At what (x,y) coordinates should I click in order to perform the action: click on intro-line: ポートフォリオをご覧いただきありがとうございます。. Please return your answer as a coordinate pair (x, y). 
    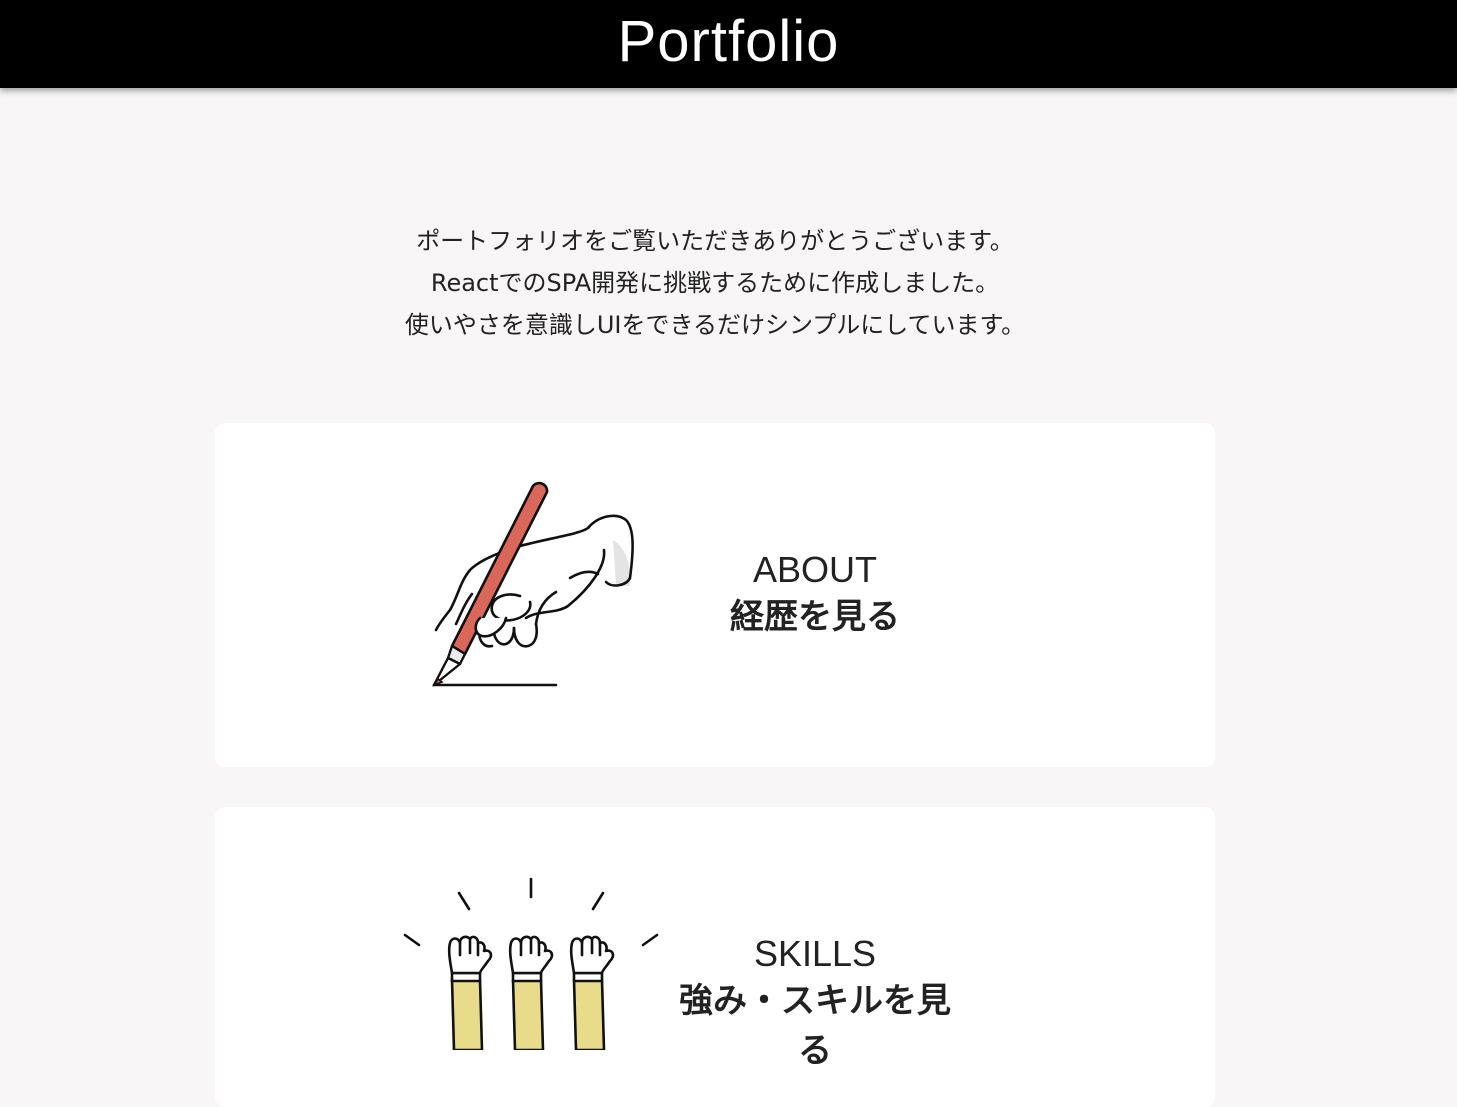
    Looking at the image, I should click on (715, 241).